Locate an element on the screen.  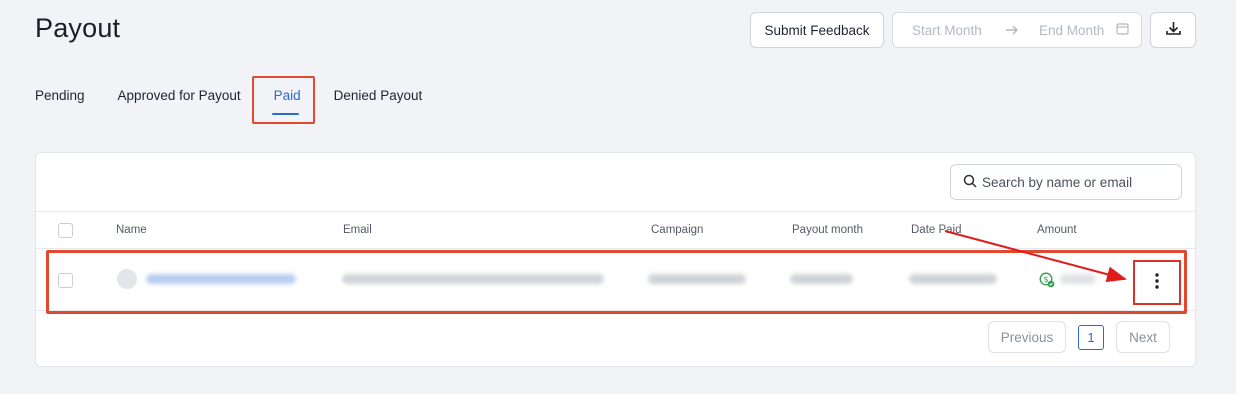
calendar-icon is located at coordinates (1122, 30).